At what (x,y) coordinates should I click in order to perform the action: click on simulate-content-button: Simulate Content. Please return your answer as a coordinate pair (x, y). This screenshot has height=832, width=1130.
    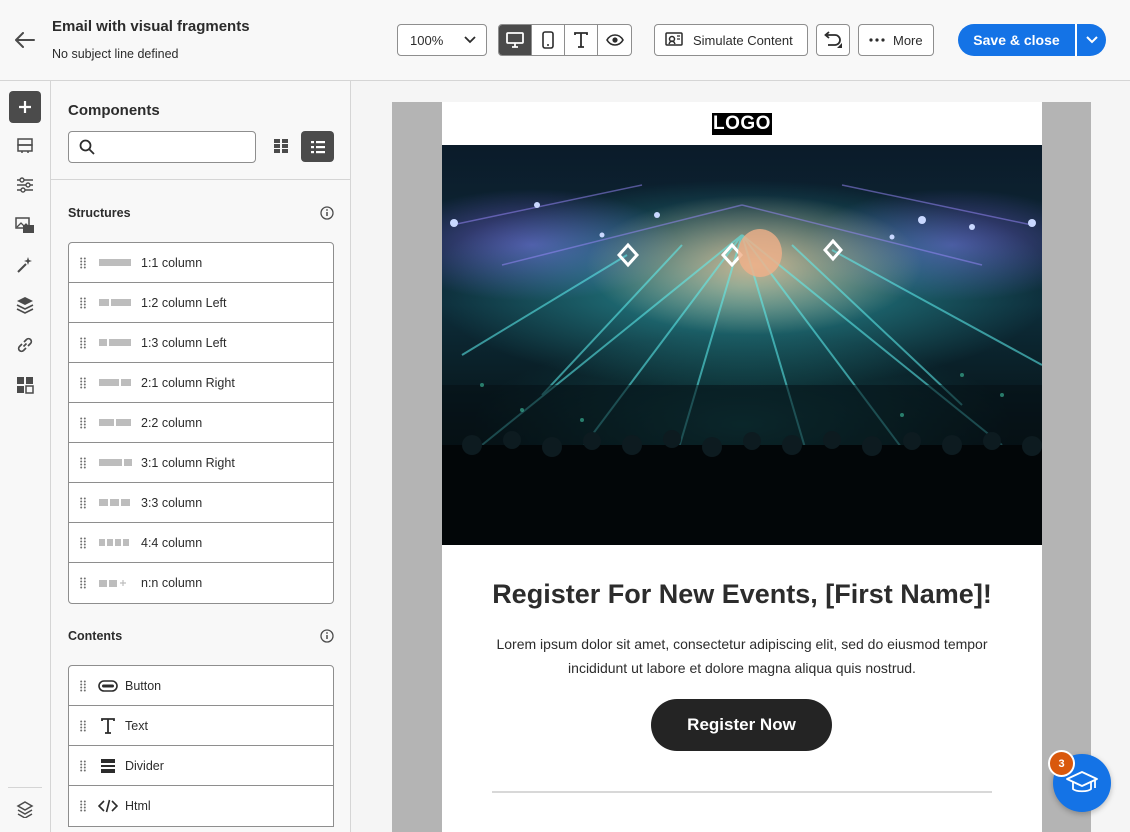
    Looking at the image, I should click on (731, 40).